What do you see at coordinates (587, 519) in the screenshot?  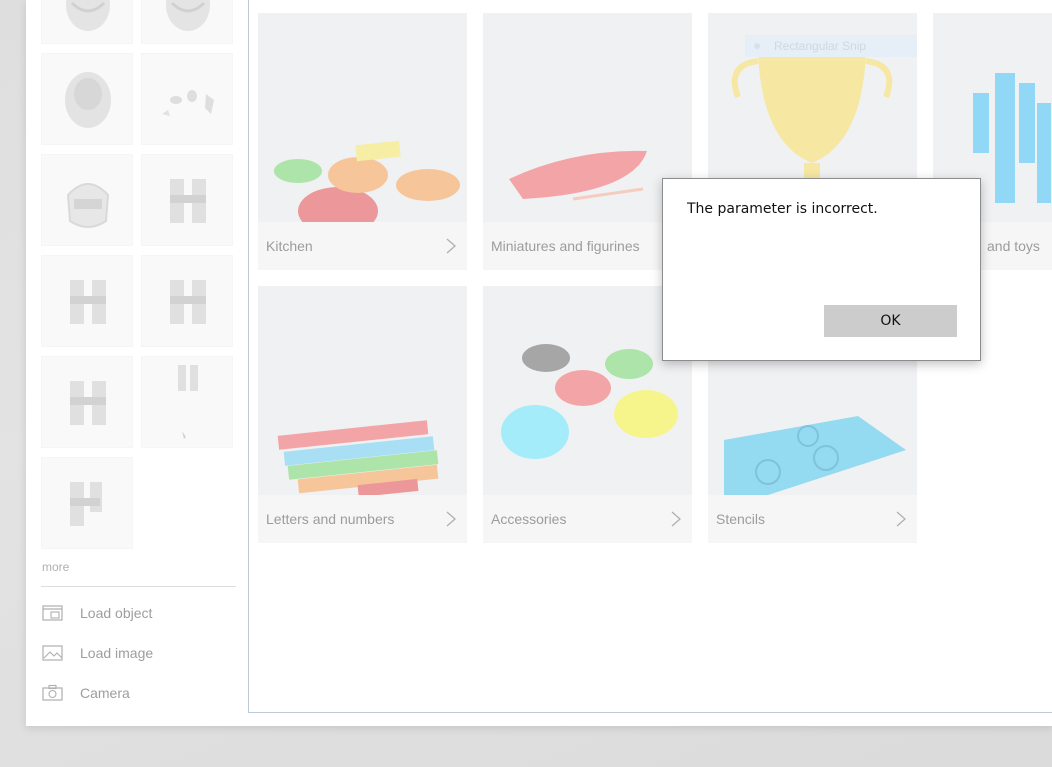 I see `category-caption: Accessories` at bounding box center [587, 519].